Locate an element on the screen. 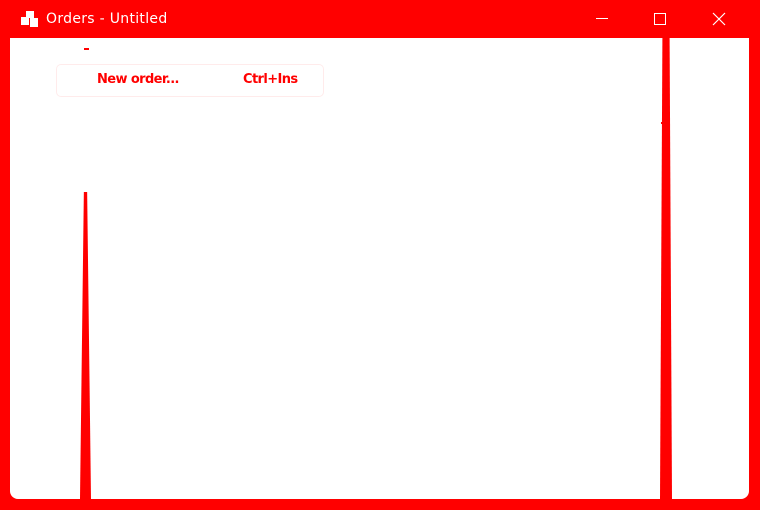  close-button is located at coordinates (719, 19).